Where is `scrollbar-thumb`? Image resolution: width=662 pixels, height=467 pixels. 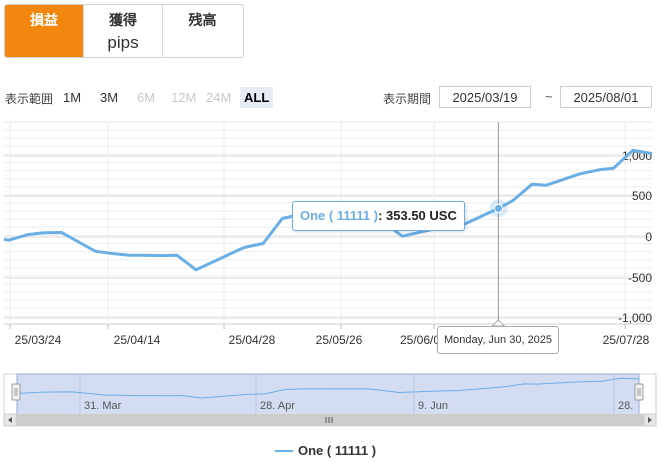
scrollbar-thumb is located at coordinates (330, 420).